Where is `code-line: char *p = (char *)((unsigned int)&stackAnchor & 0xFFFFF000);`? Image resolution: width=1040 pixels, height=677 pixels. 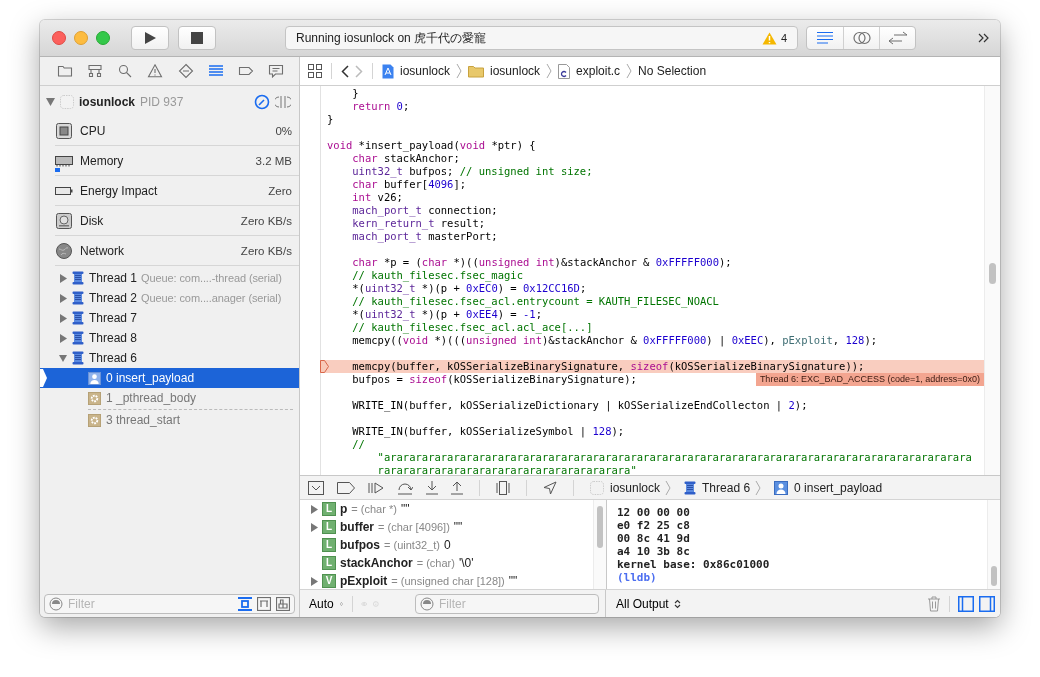
code-line: char *p = (char *)((unsigned int)&stackAnchor & 0xFFFFF000); is located at coordinates (541, 262).